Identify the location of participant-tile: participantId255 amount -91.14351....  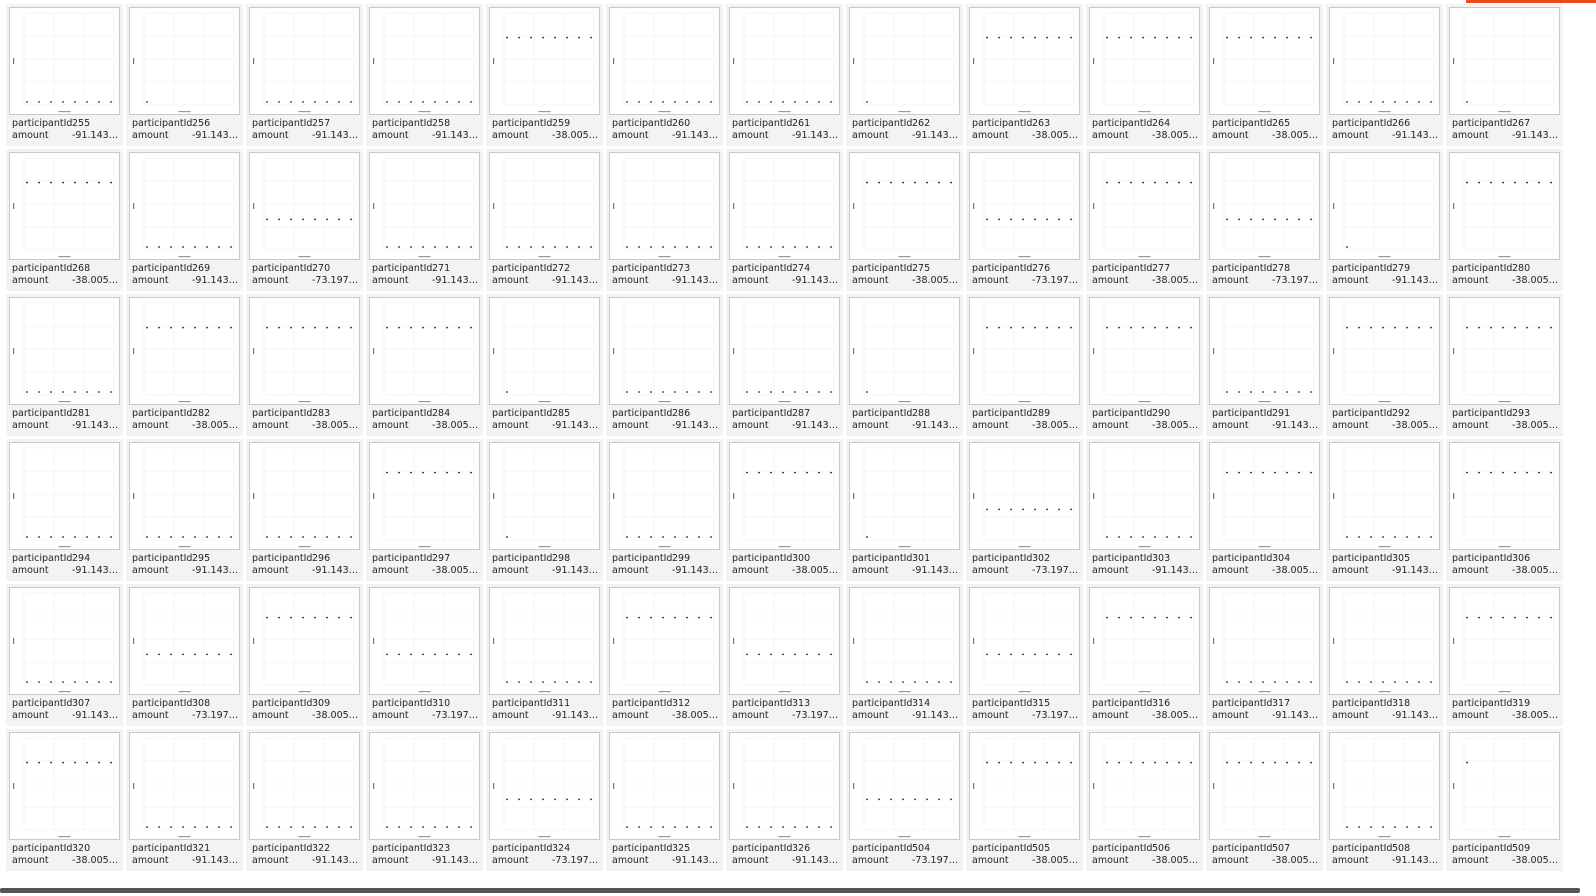
(64, 75).